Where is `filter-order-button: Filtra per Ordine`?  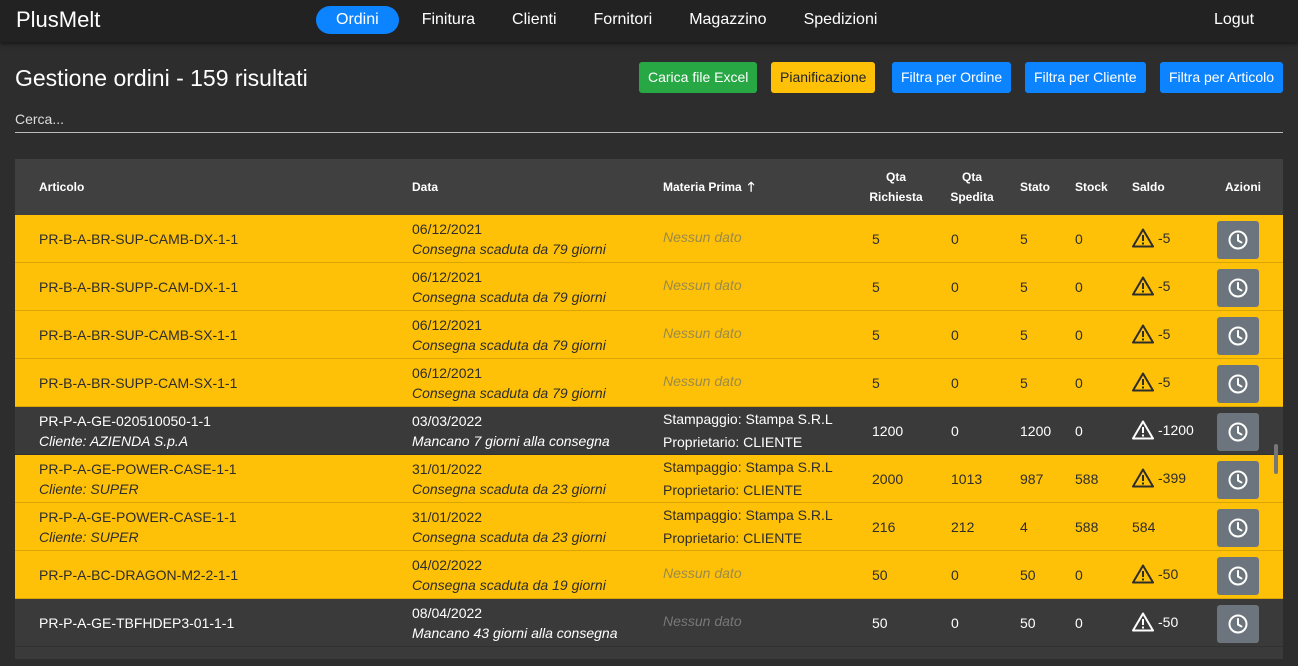
filter-order-button: Filtra per Ordine is located at coordinates (952, 77).